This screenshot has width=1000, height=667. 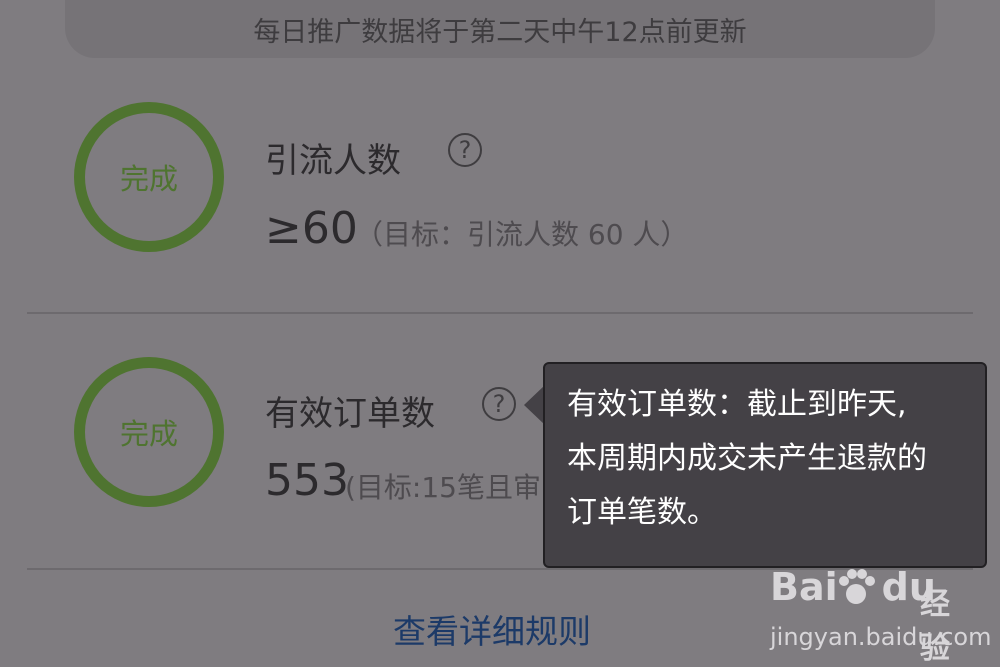 What do you see at coordinates (443, 487) in the screenshot?
I see `metric-target-orders: (目标:15笔且审` at bounding box center [443, 487].